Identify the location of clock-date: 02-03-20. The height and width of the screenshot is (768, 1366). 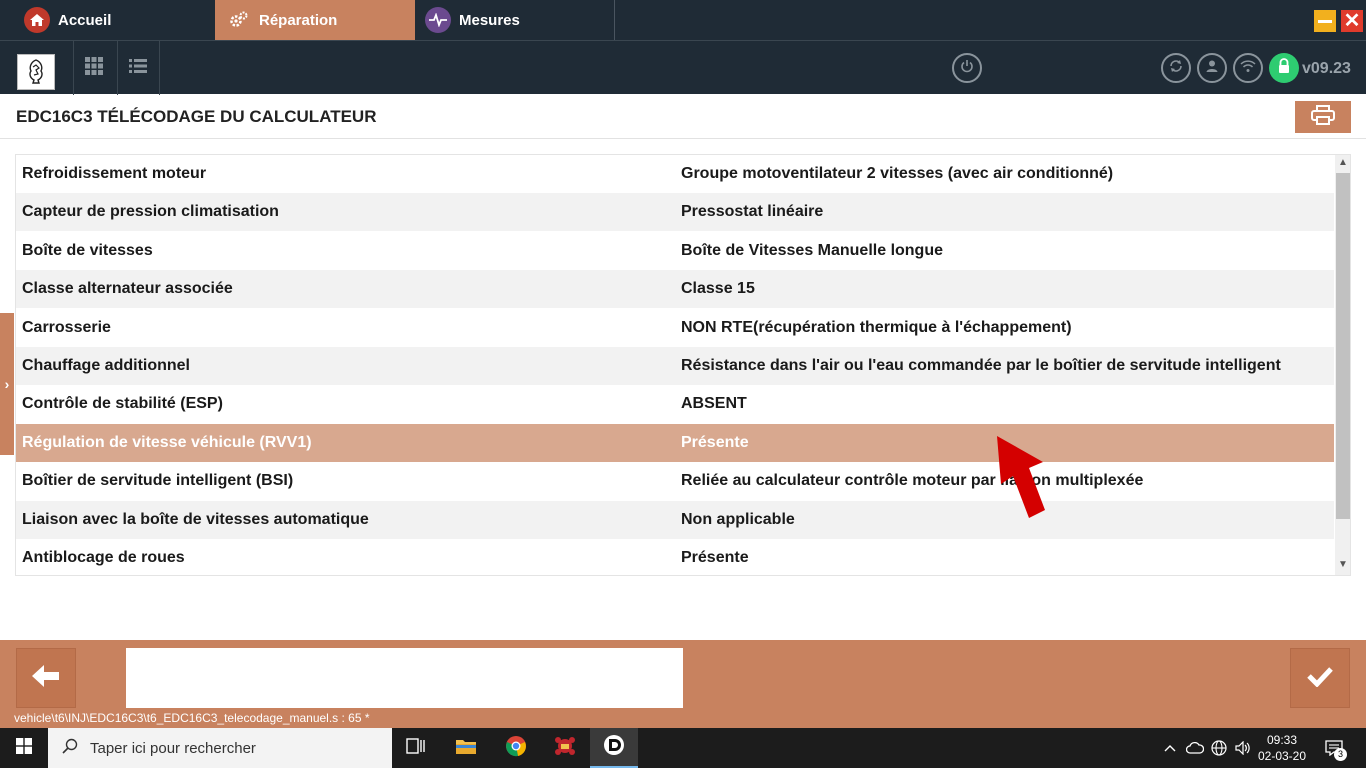
(1282, 756).